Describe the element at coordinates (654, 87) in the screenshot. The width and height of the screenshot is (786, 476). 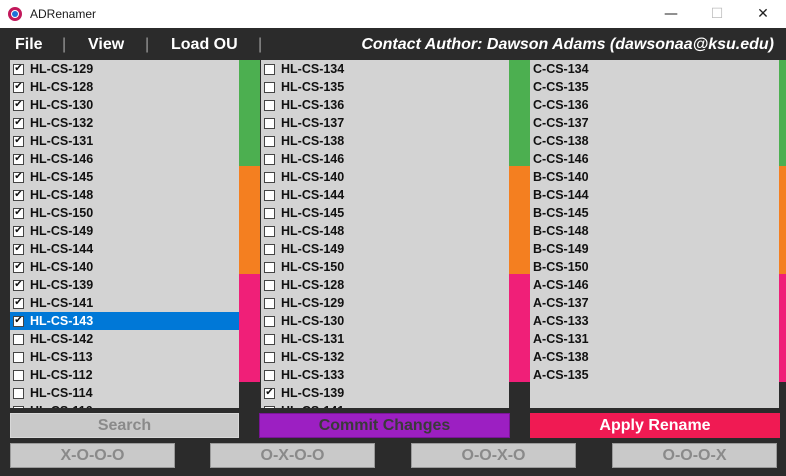
I see `list-item: C-CS-135` at that location.